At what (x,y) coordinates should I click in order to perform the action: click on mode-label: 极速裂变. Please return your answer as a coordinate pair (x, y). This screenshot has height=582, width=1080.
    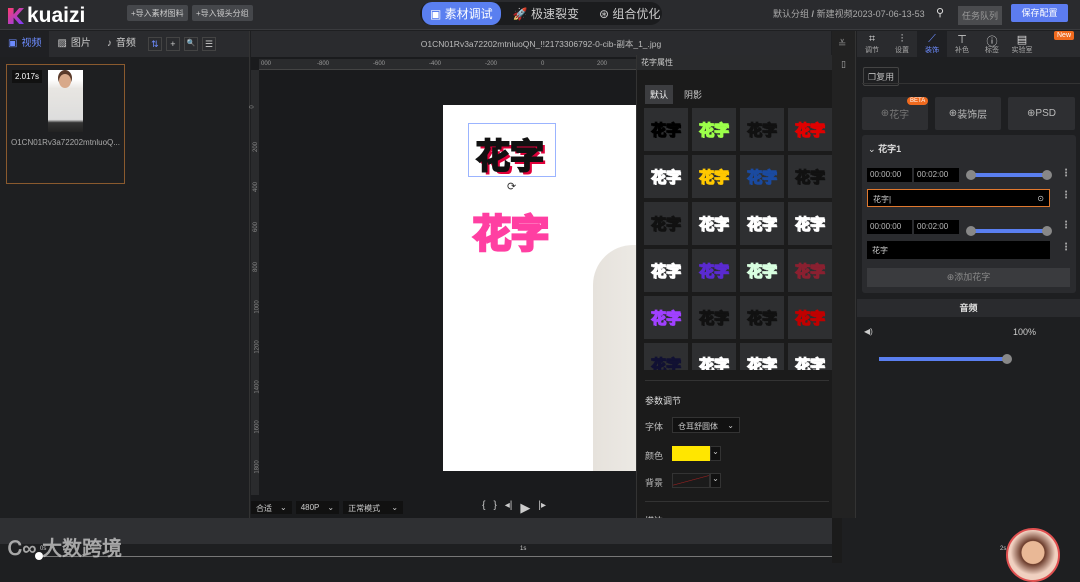
    Looking at the image, I should click on (554, 14).